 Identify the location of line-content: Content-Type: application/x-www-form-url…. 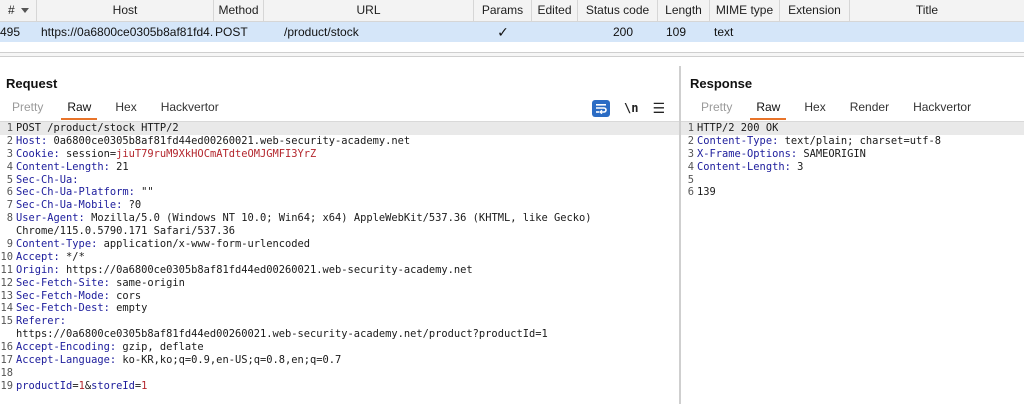
(163, 244).